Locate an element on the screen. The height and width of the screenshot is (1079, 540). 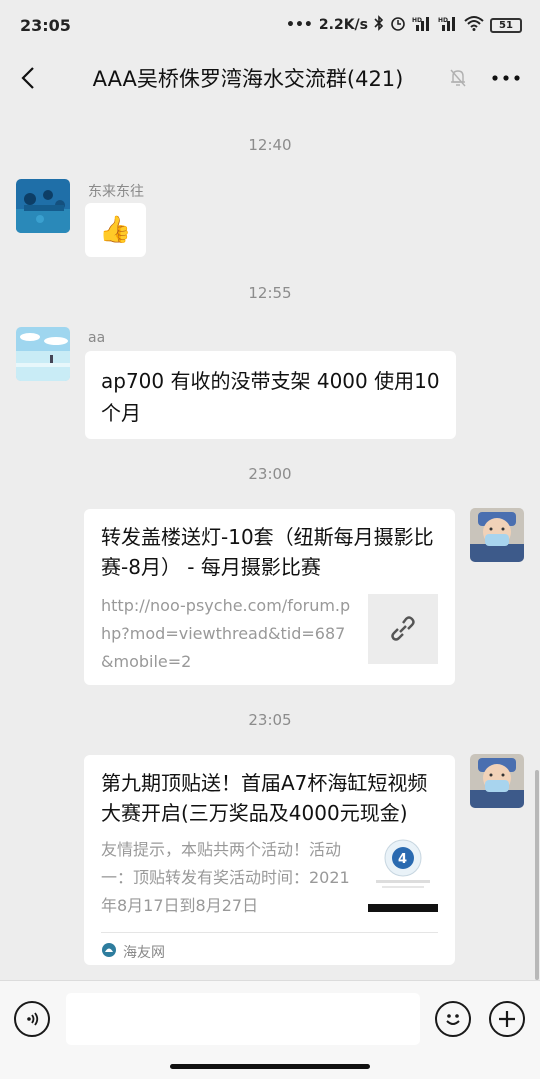
message-input is located at coordinates (243, 1019).